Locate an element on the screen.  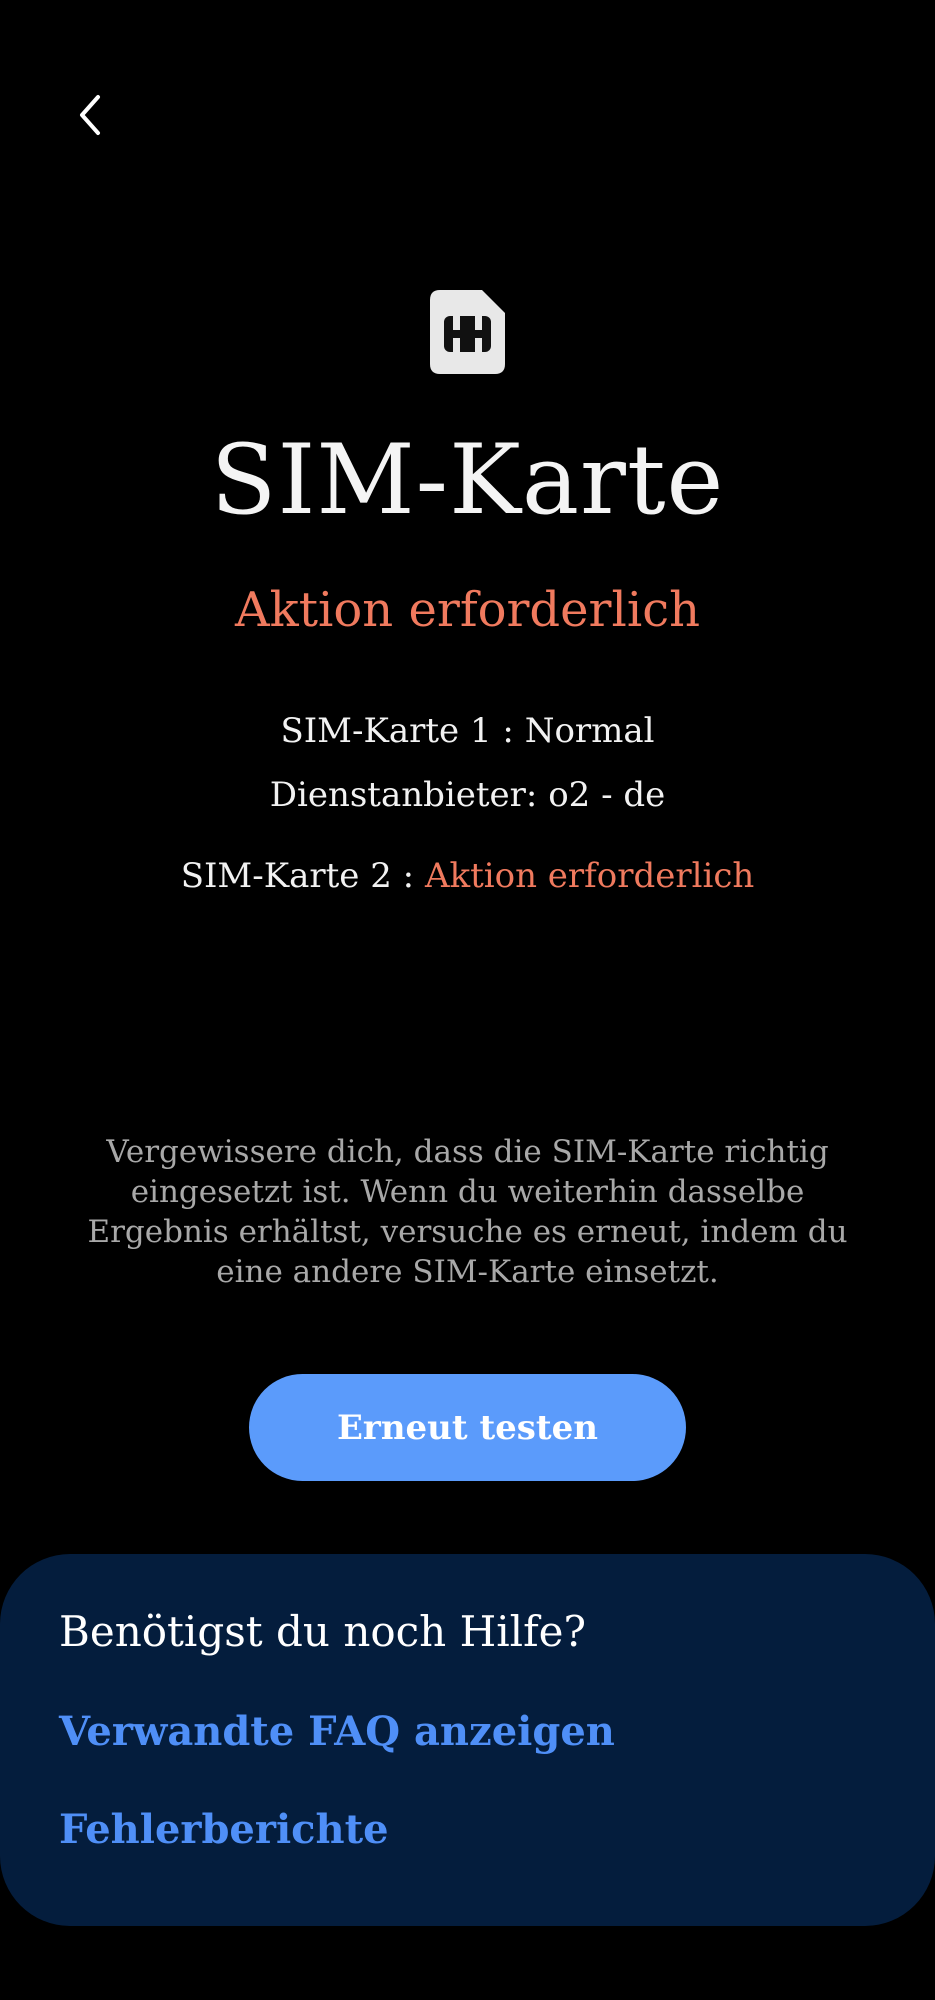
provider-info: Dienstanbieter: o2 - de is located at coordinates (467, 795).